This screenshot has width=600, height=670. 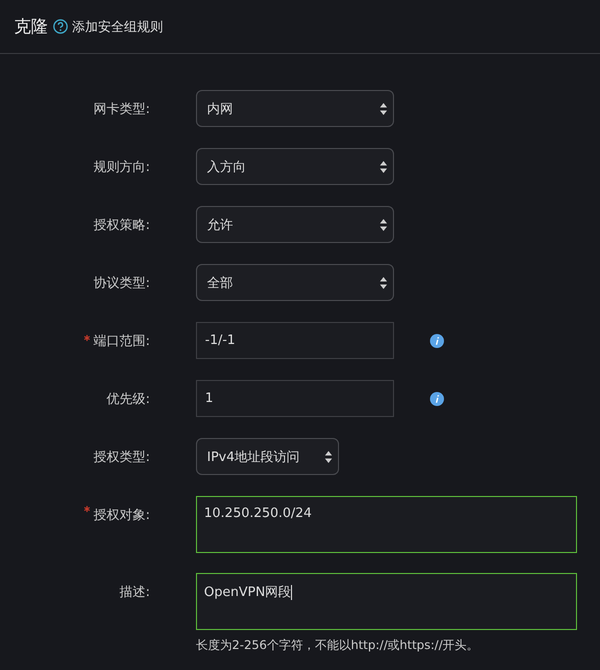 I want to click on field-label: 优先级:, so click(x=128, y=399).